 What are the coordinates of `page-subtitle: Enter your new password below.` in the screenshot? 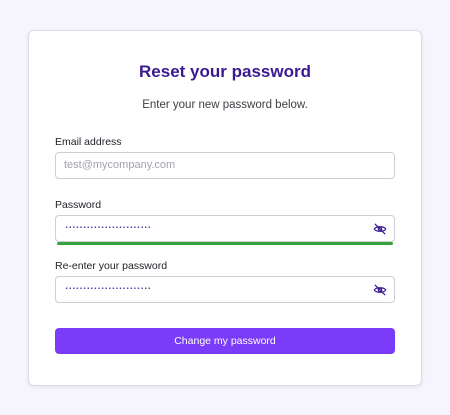 It's located at (225, 105).